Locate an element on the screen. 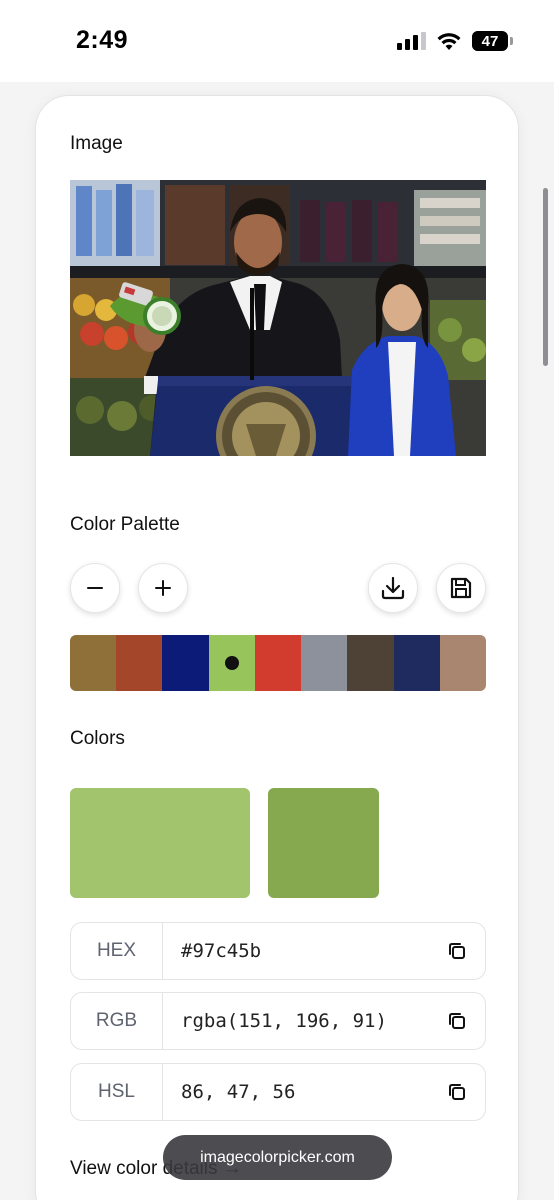 The height and width of the screenshot is (1200, 554). download-palette-button is located at coordinates (393, 588).